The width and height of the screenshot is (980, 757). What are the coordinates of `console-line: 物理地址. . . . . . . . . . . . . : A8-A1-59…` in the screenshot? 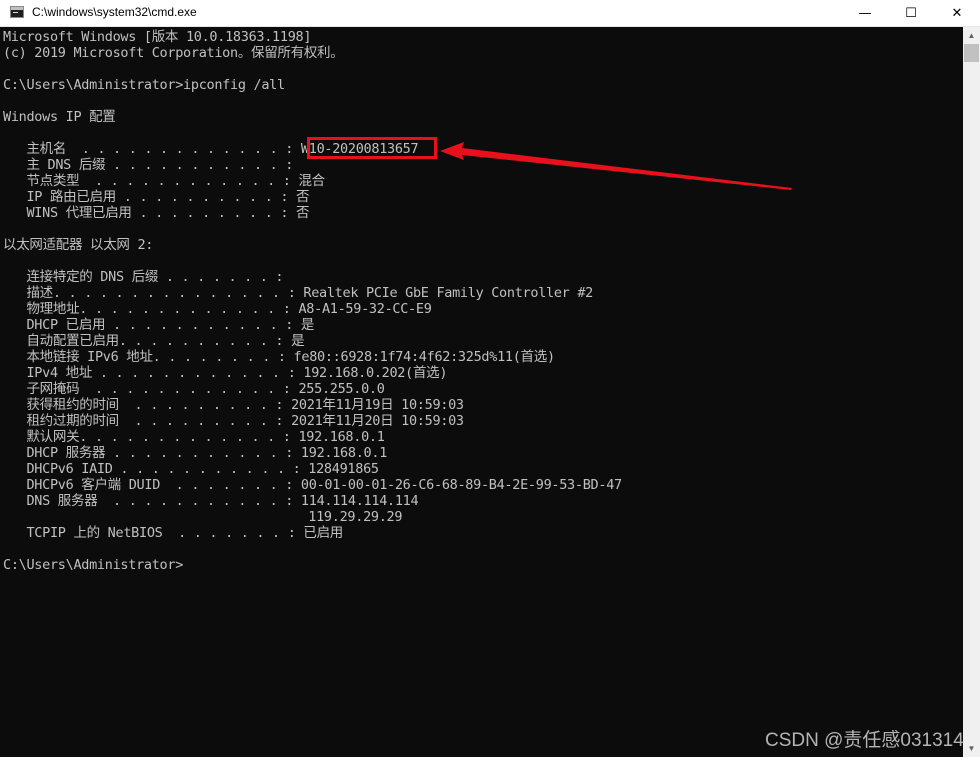 It's located at (217, 309).